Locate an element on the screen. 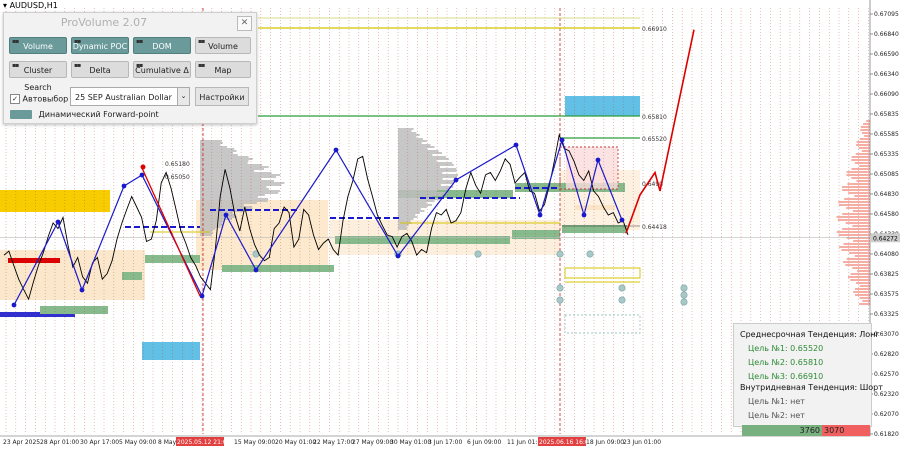 This screenshot has width=900, height=449. chevron-down-icon: ⌄ is located at coordinates (183, 96).